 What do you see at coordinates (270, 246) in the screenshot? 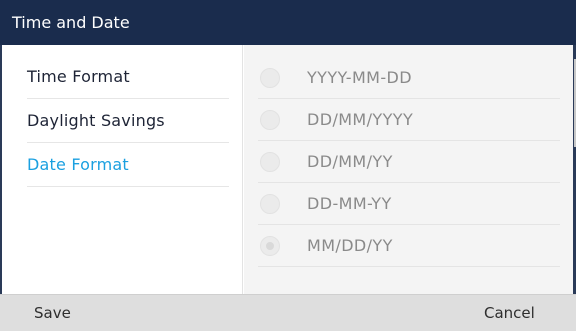
I see `radio-button-selected` at bounding box center [270, 246].